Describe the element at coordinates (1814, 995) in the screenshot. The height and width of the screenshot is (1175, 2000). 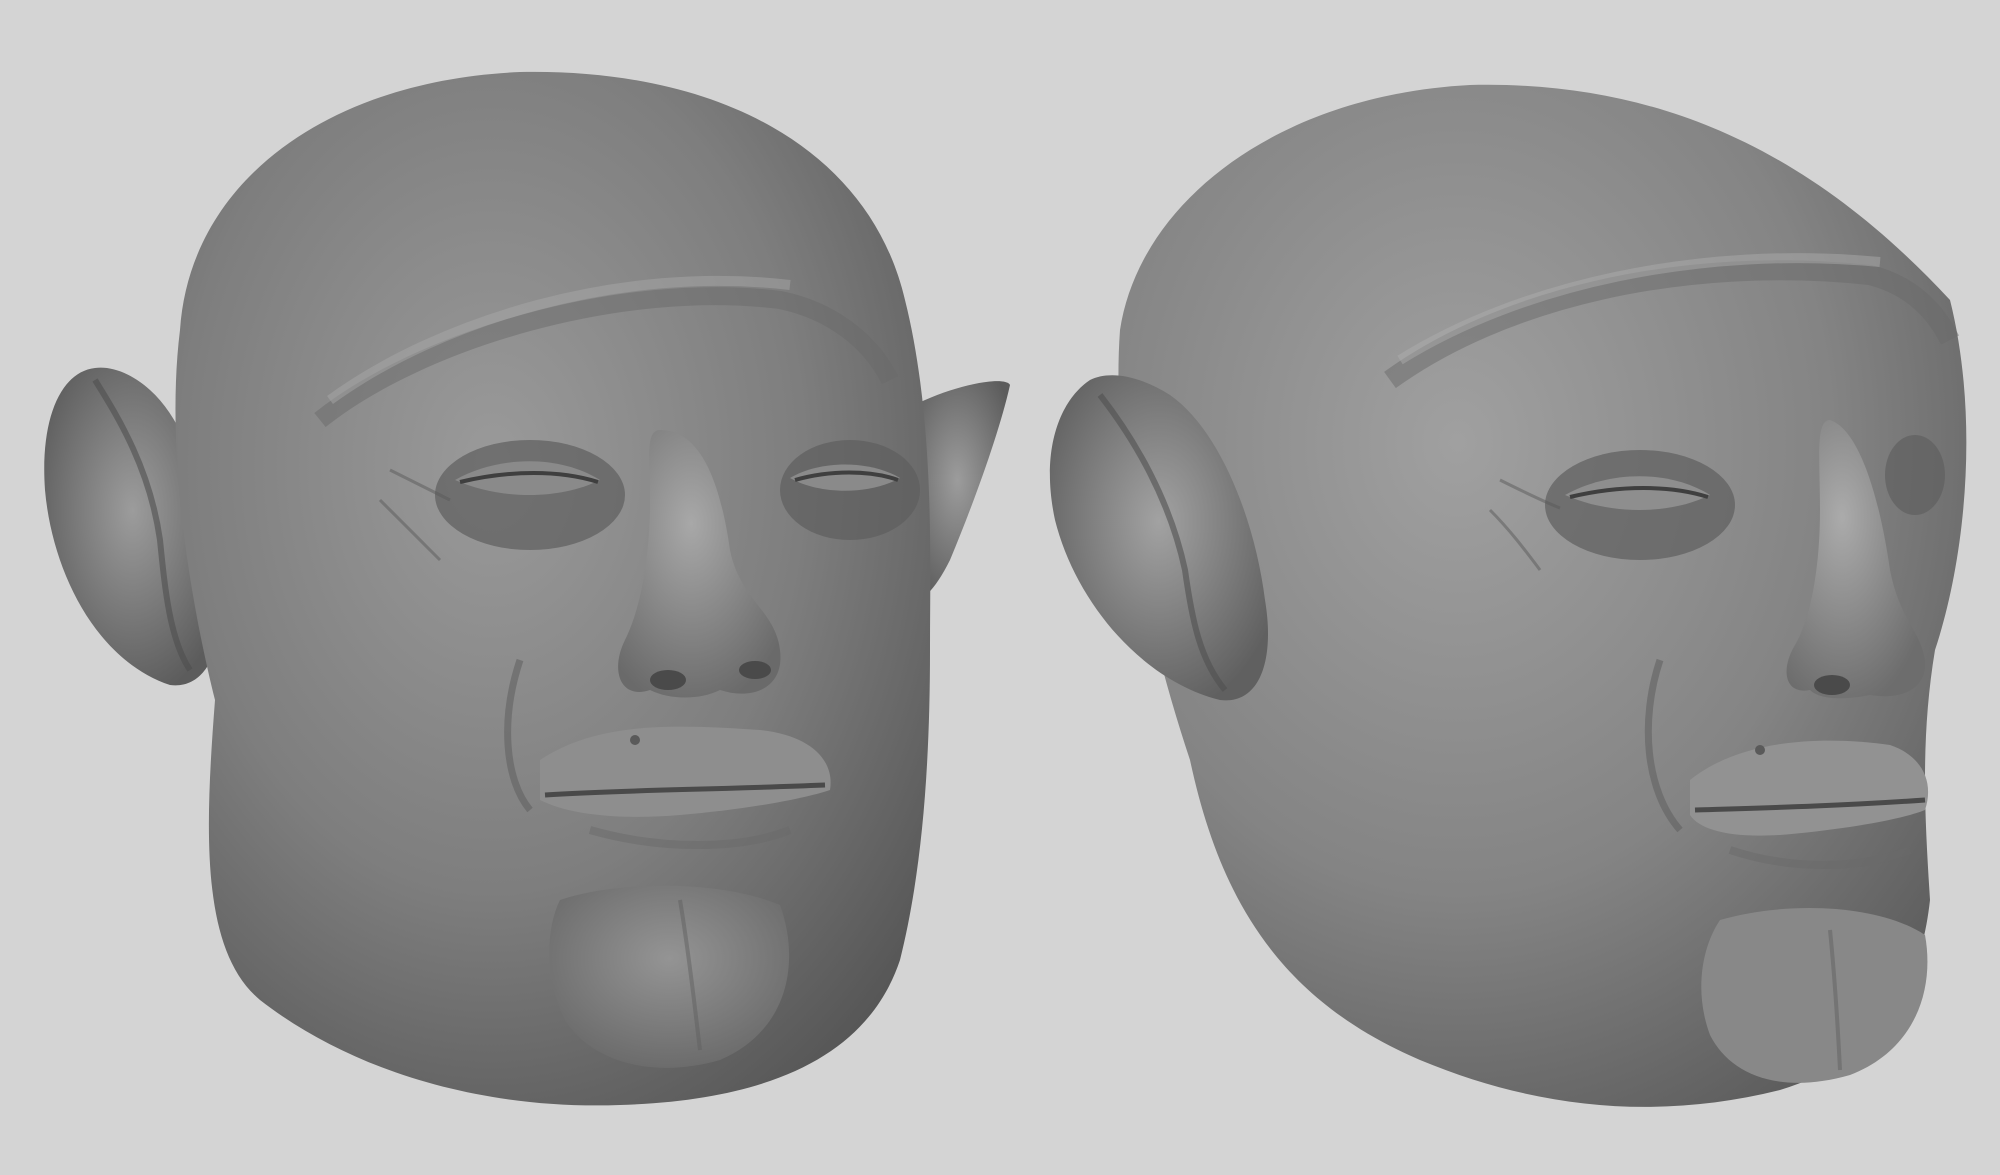
I see `chin-side` at that location.